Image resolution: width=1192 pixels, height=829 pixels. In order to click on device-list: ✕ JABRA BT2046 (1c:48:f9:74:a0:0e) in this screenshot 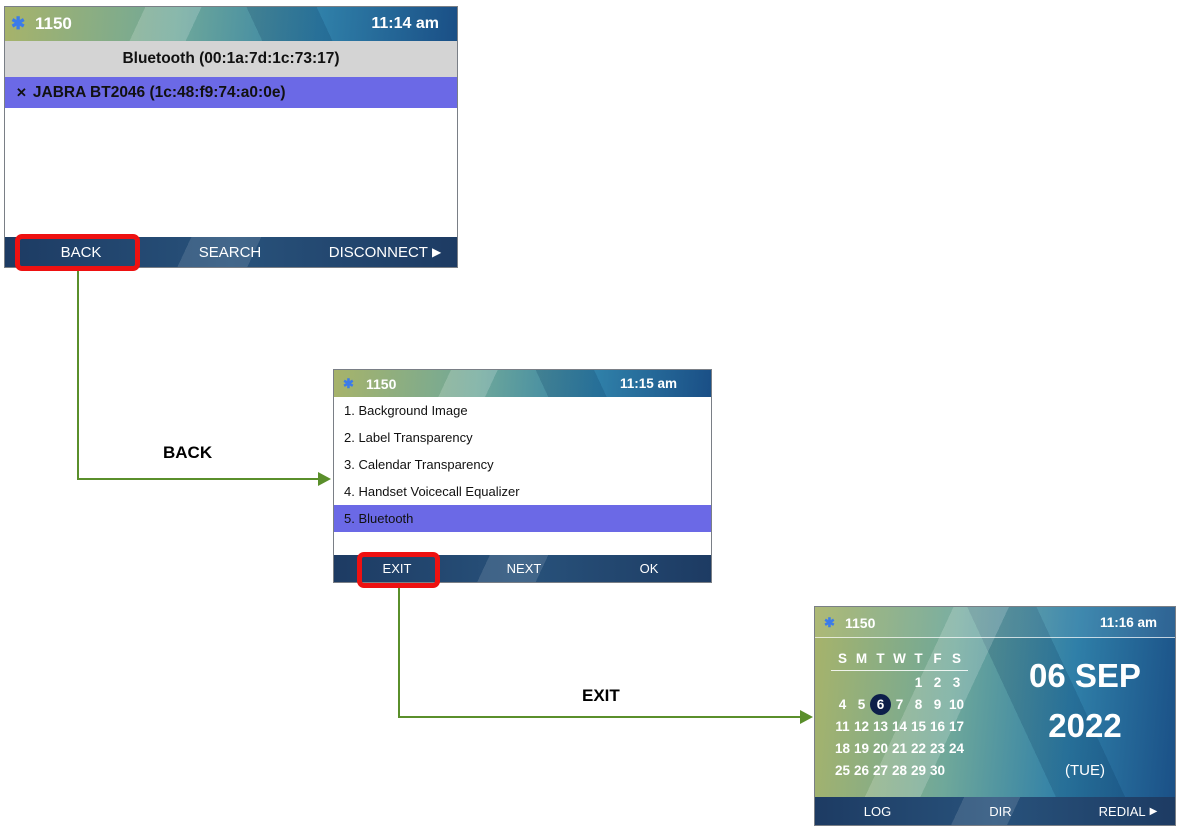, I will do `click(231, 157)`.